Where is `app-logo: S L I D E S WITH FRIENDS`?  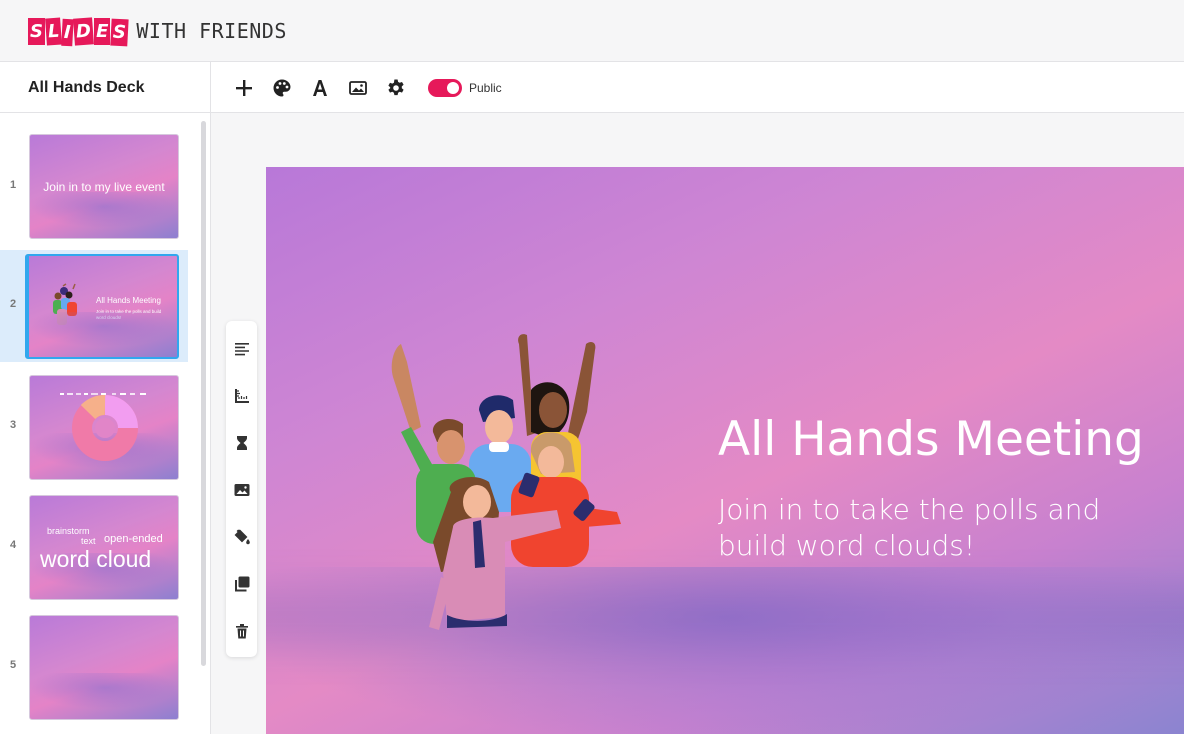 app-logo: S L I D E S WITH FRIENDS is located at coordinates (157, 31).